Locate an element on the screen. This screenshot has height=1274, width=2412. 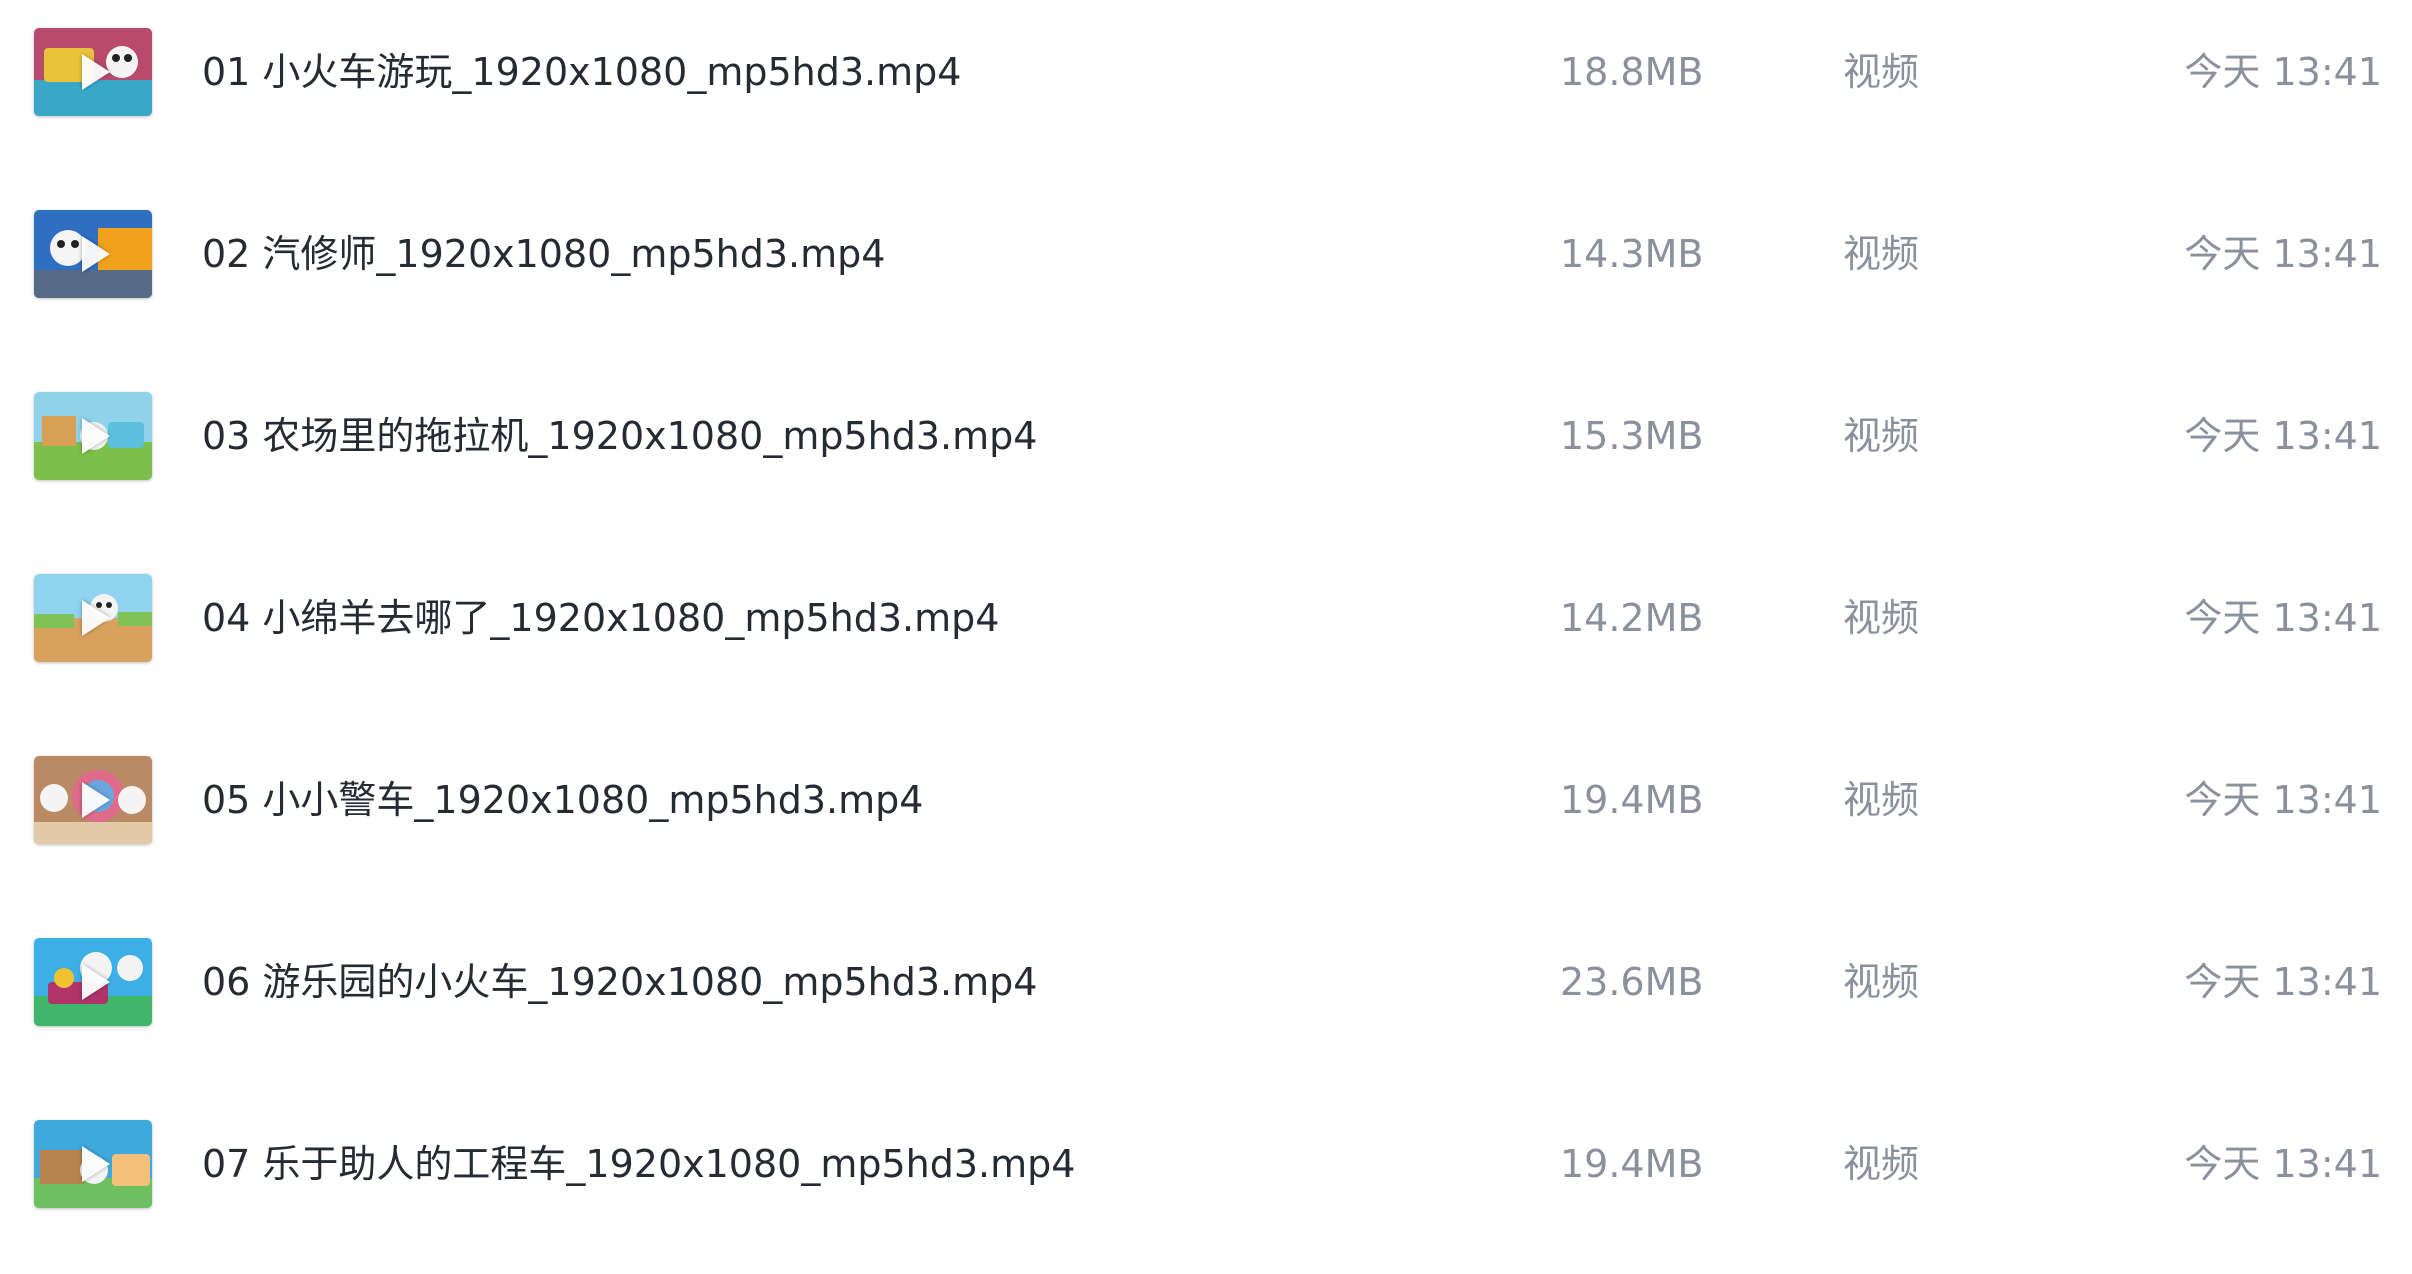
file-size: 23.6MB is located at coordinates (1632, 982).